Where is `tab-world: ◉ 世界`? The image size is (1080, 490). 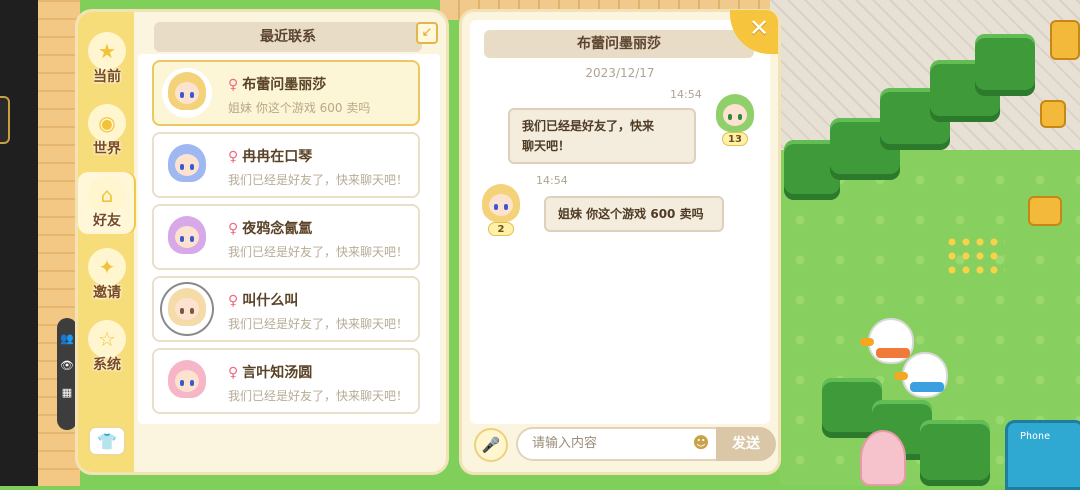
tab-world: ◉ 世界 is located at coordinates (107, 131).